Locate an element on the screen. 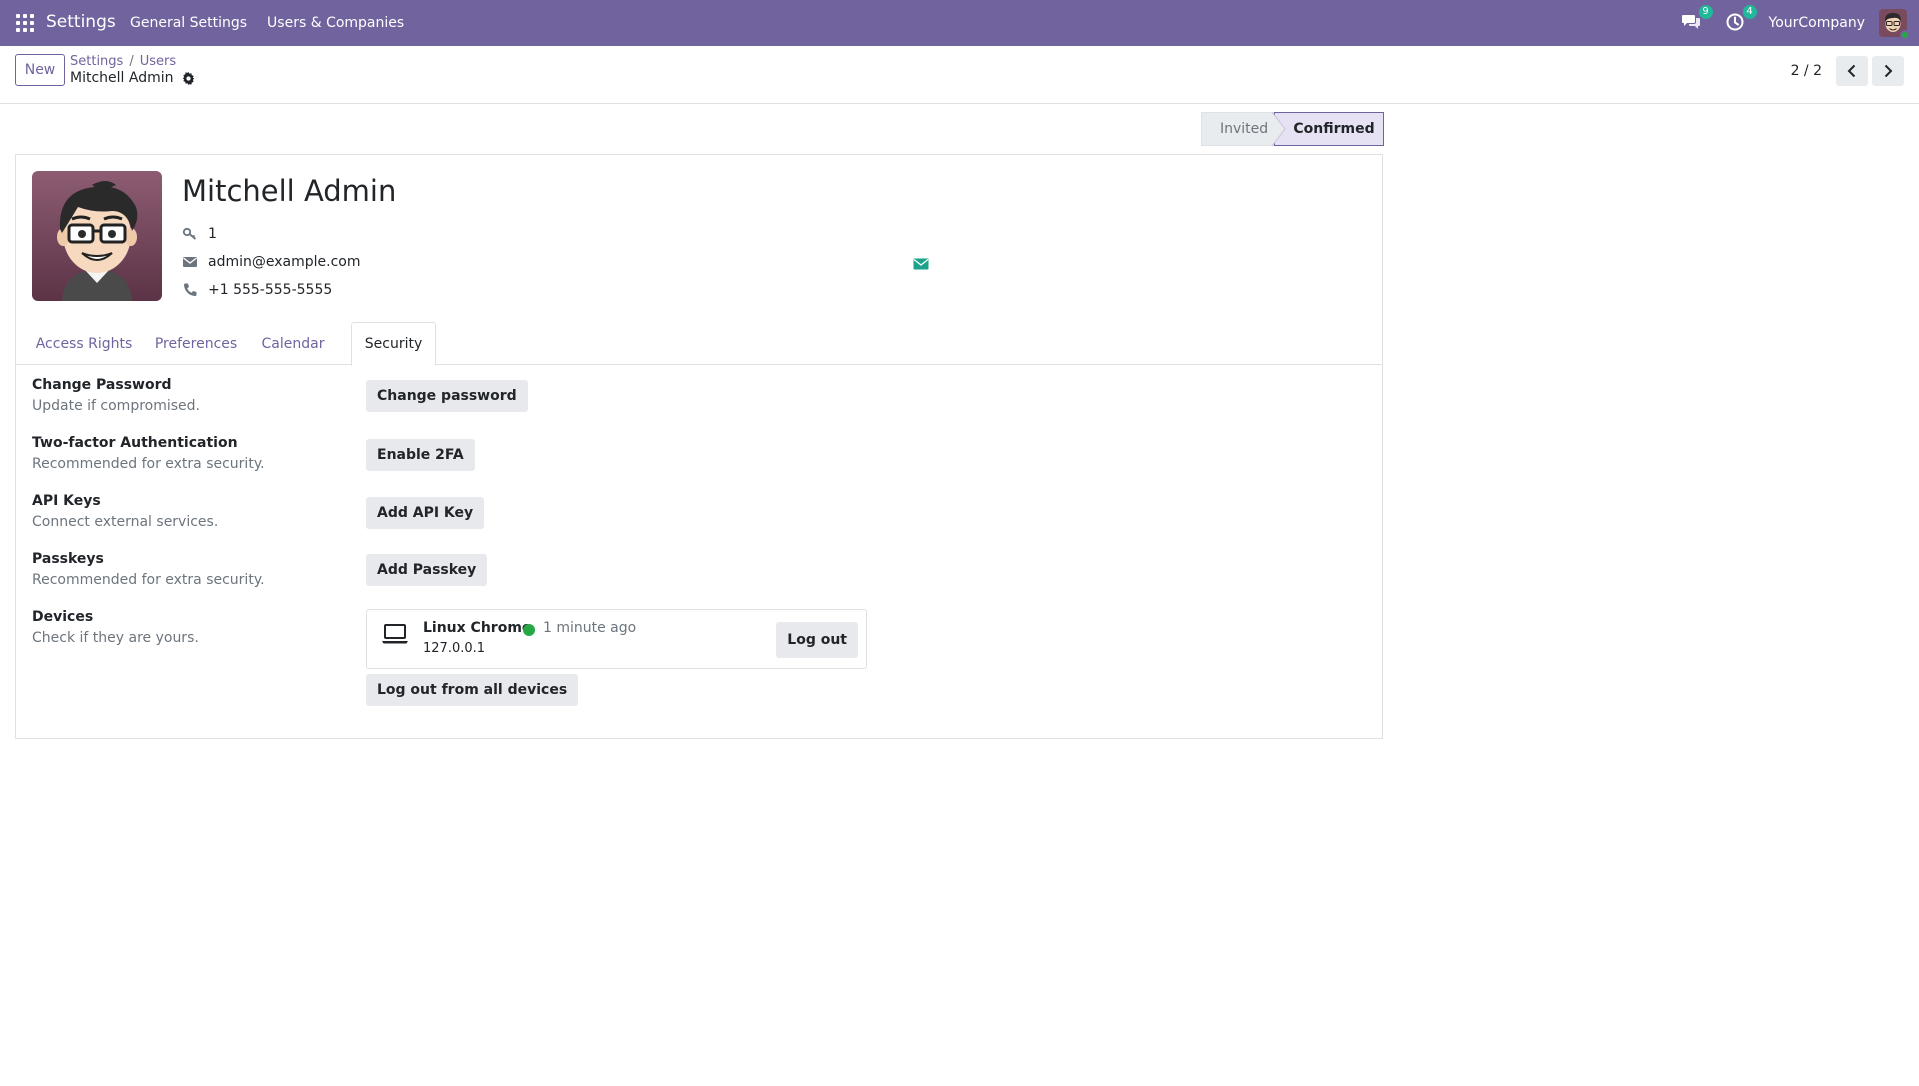 Image resolution: width=1919 pixels, height=1086 pixels. systray: 9 4 YourCompany is located at coordinates (1800, 23).